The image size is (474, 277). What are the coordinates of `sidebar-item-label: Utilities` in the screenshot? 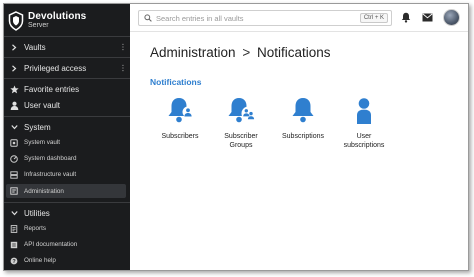 It's located at (37, 213).